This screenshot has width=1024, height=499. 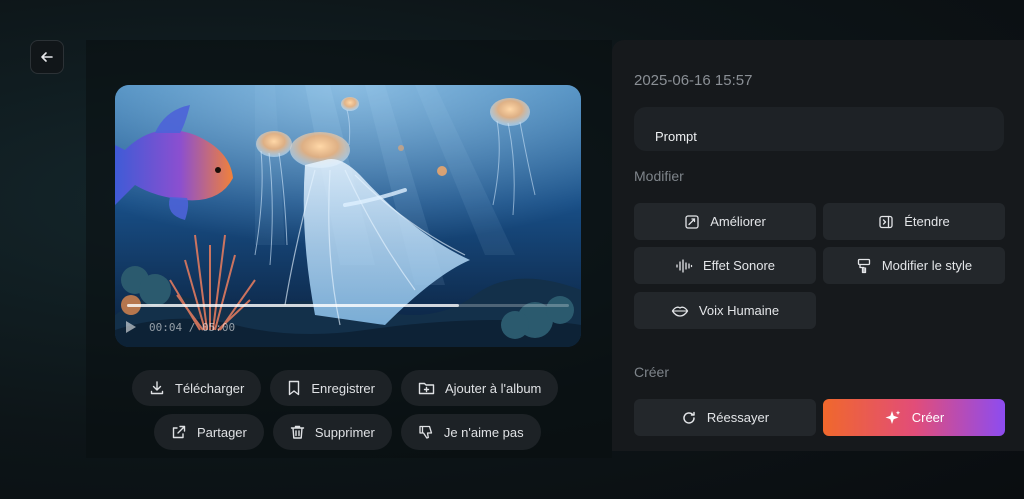 I want to click on arrow-left-icon, so click(x=47, y=57).